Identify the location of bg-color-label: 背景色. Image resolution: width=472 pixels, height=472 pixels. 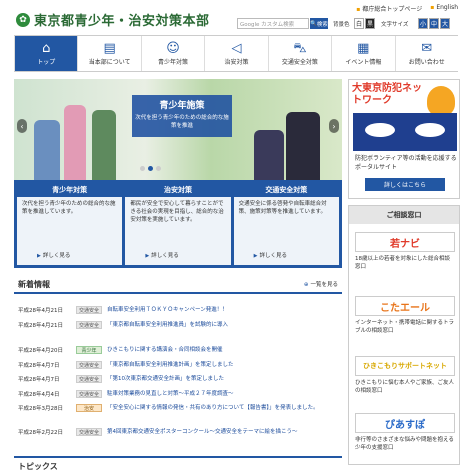
(341, 25).